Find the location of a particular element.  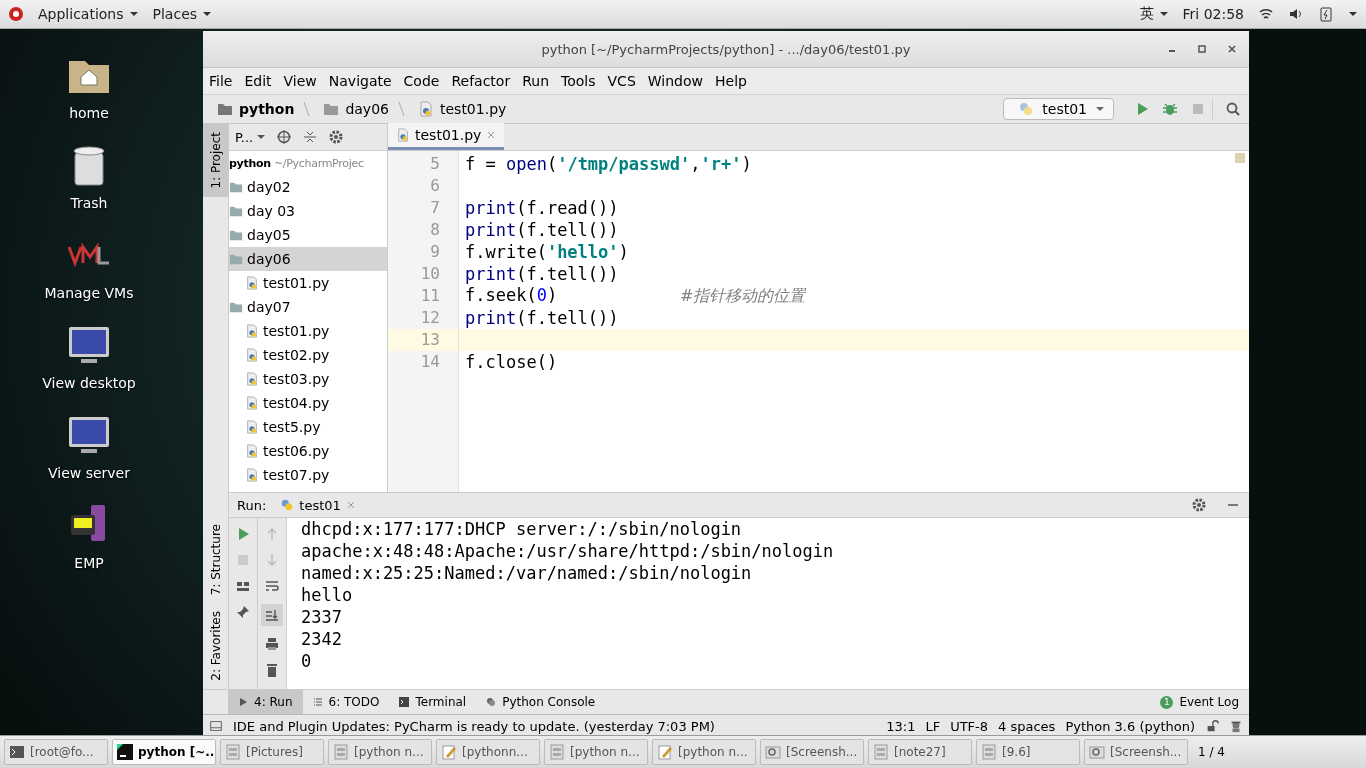

status-item: LF is located at coordinates (933, 726).